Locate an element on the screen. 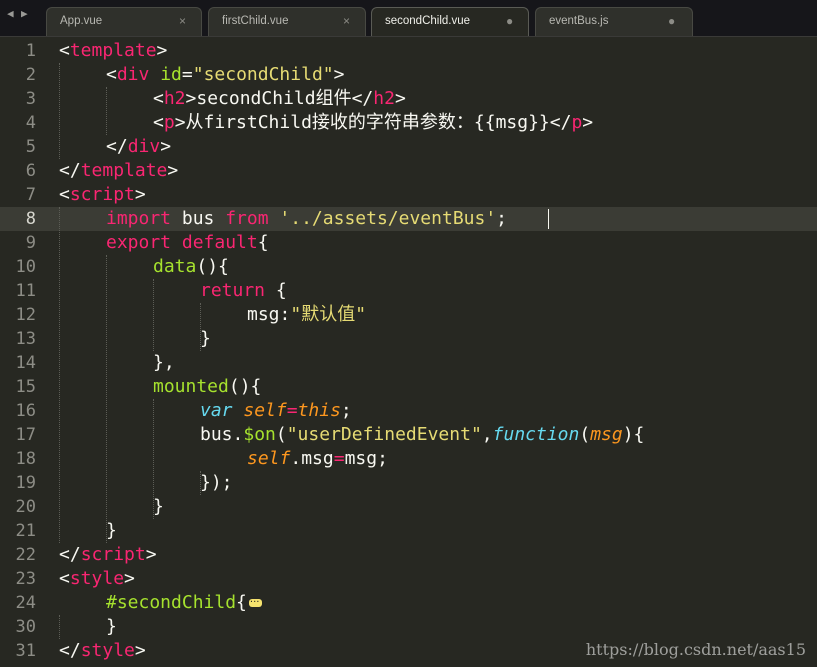 Image resolution: width=817 pixels, height=667 pixels. code-line: }); is located at coordinates (216, 482).